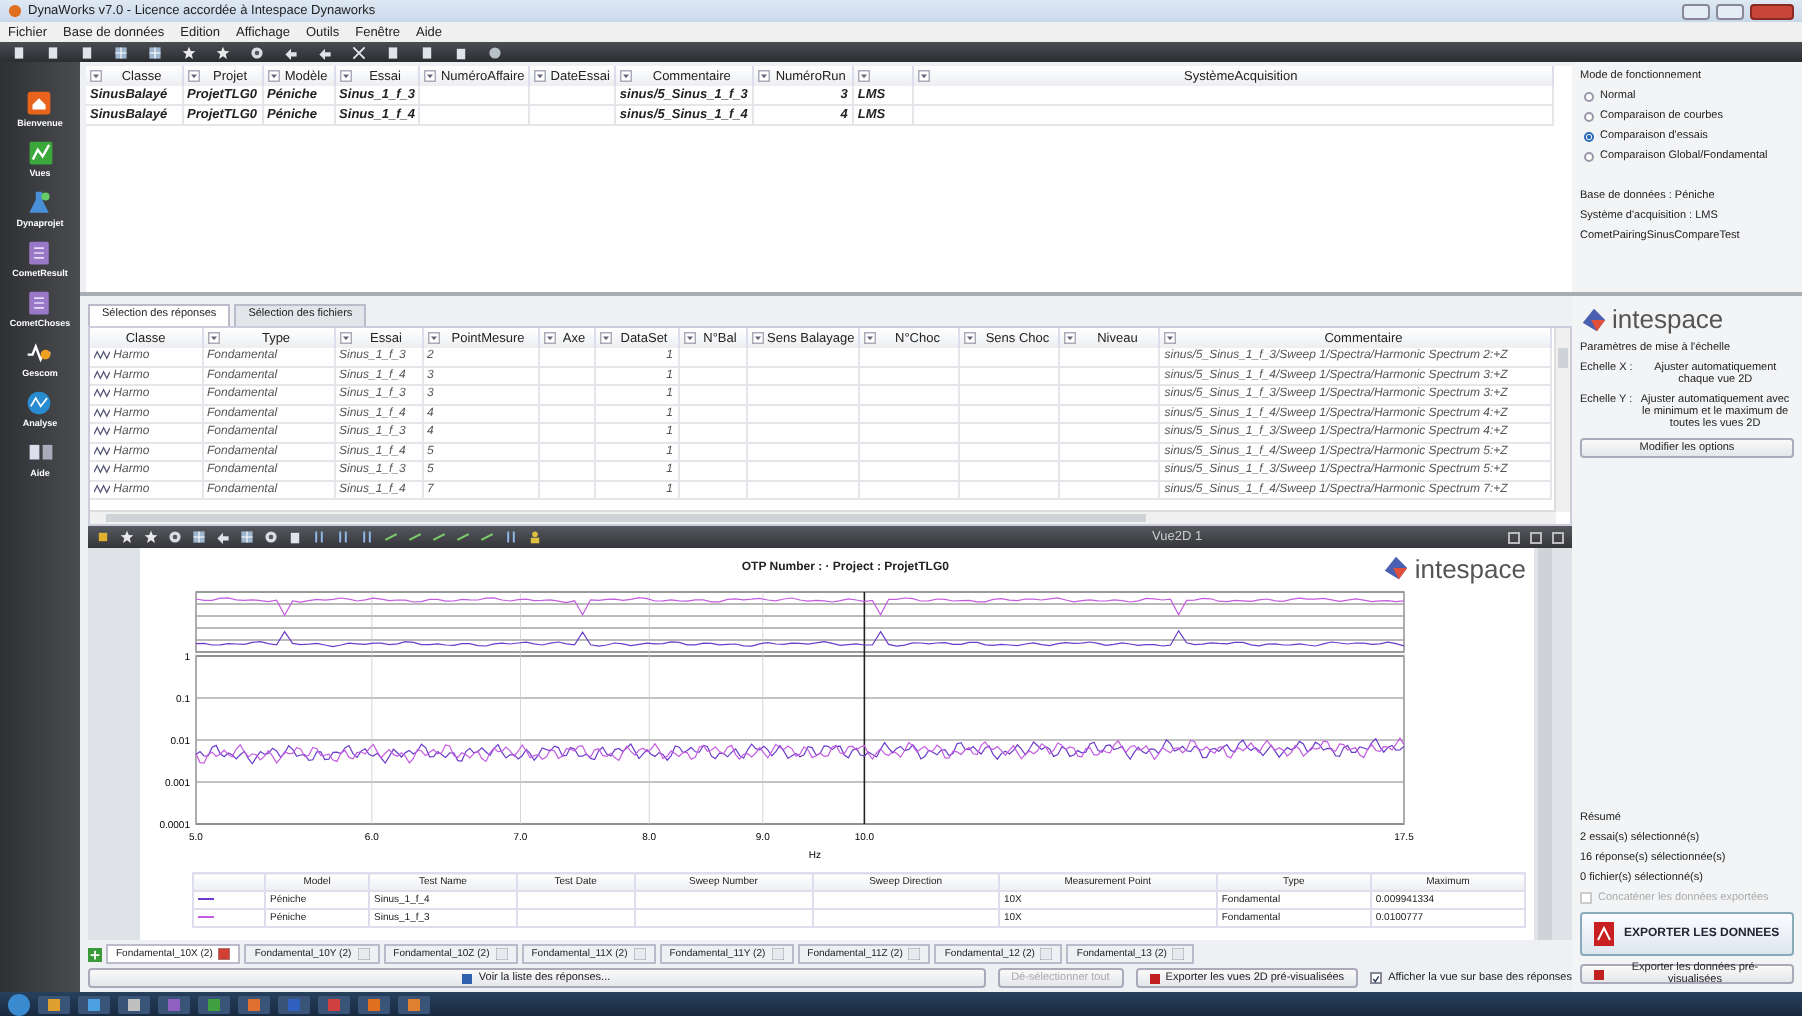 Image resolution: width=1802 pixels, height=1016 pixels. I want to click on checkbox, so click(1376, 978).